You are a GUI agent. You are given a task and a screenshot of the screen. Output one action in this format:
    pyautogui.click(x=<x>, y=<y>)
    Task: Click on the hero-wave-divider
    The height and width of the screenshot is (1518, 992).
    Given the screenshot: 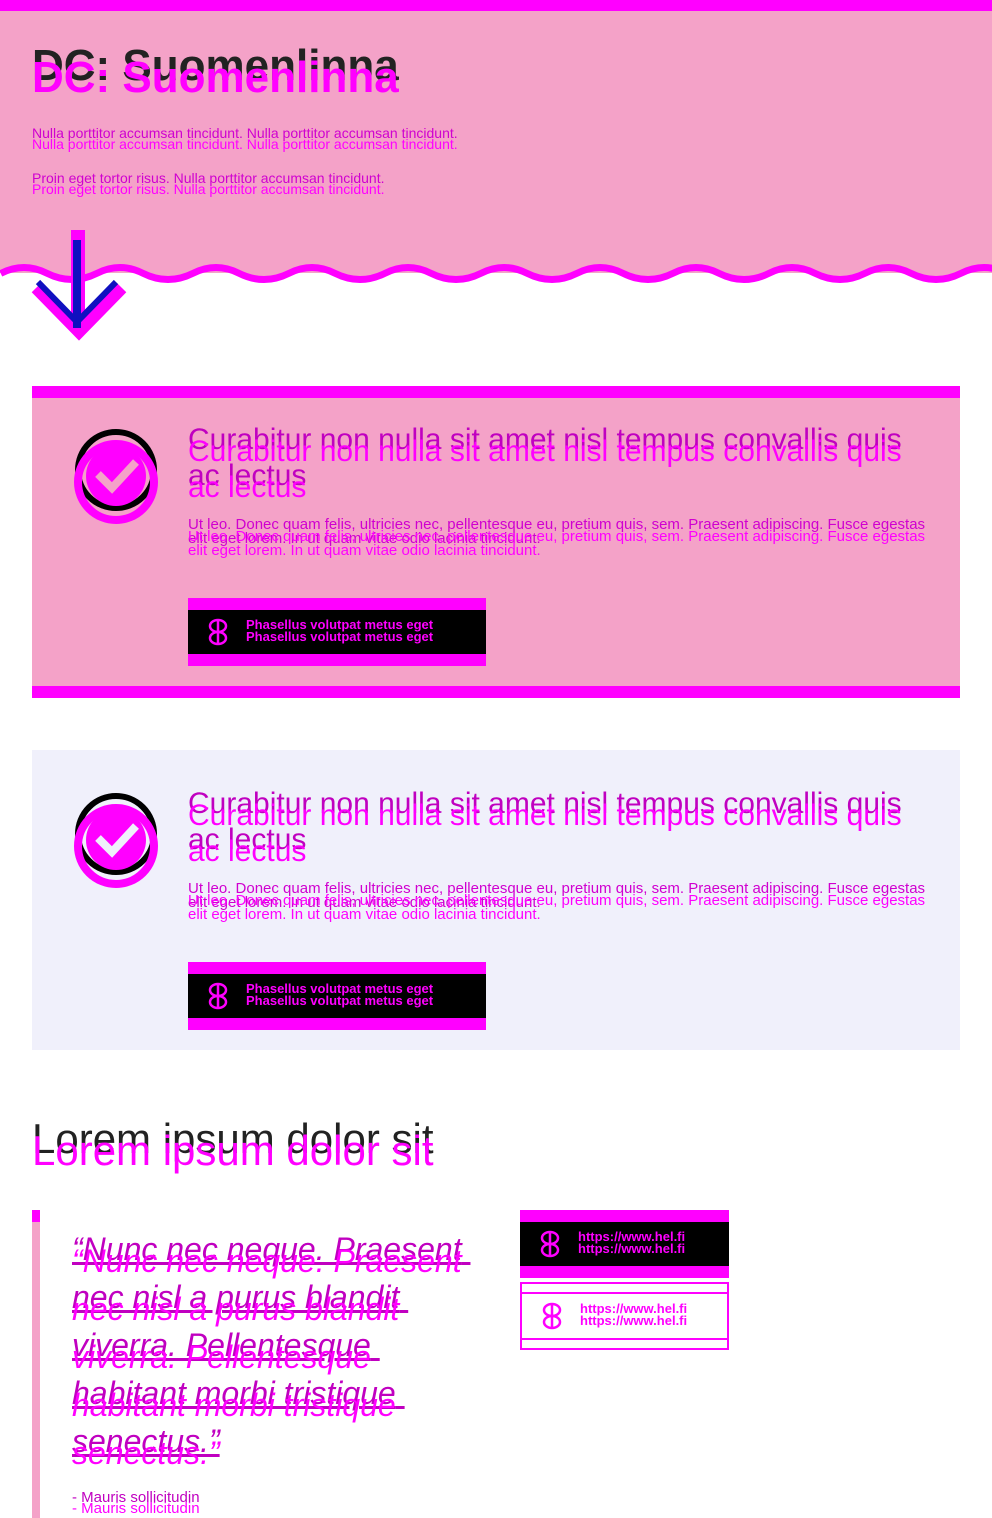 What is the action you would take?
    pyautogui.click(x=496, y=266)
    